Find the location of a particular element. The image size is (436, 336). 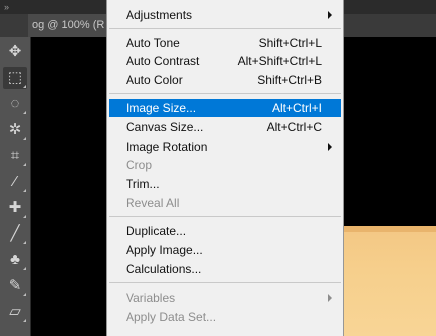

magic-wand-icon: ✲ is located at coordinates (15, 130).